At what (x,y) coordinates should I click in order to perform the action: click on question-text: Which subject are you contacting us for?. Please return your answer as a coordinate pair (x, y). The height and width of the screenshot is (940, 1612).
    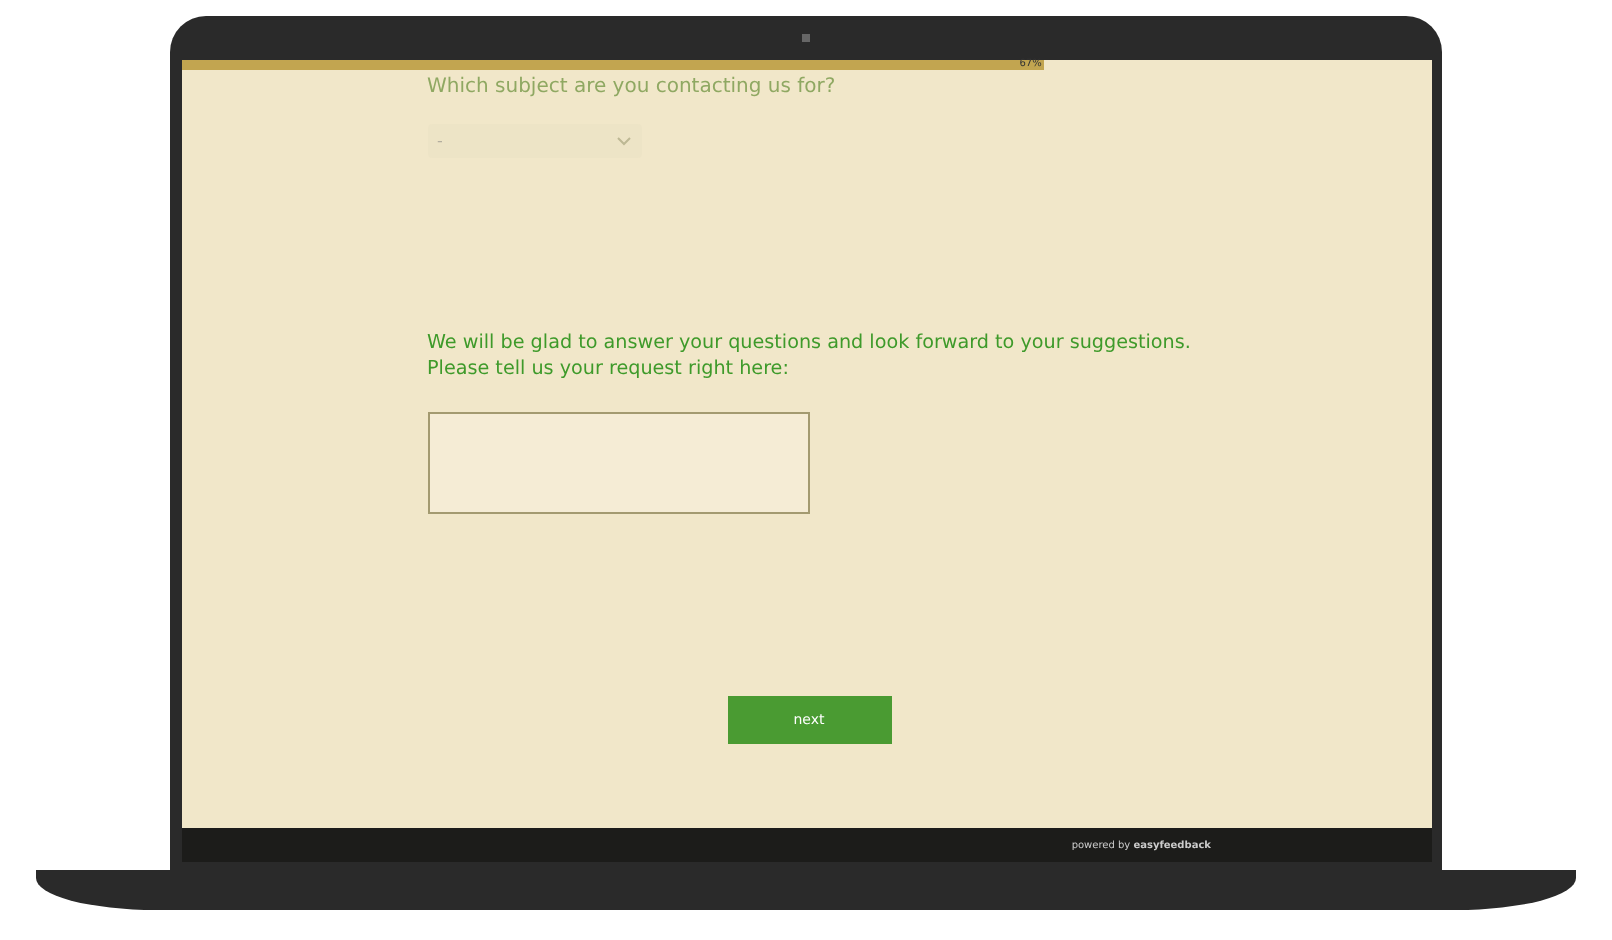
    Looking at the image, I should click on (631, 87).